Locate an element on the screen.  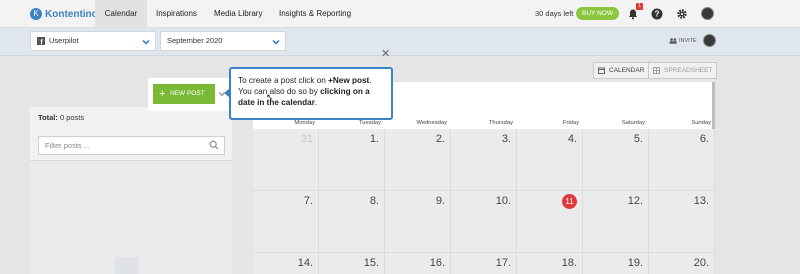
logo: K Kontentino is located at coordinates (64, 14).